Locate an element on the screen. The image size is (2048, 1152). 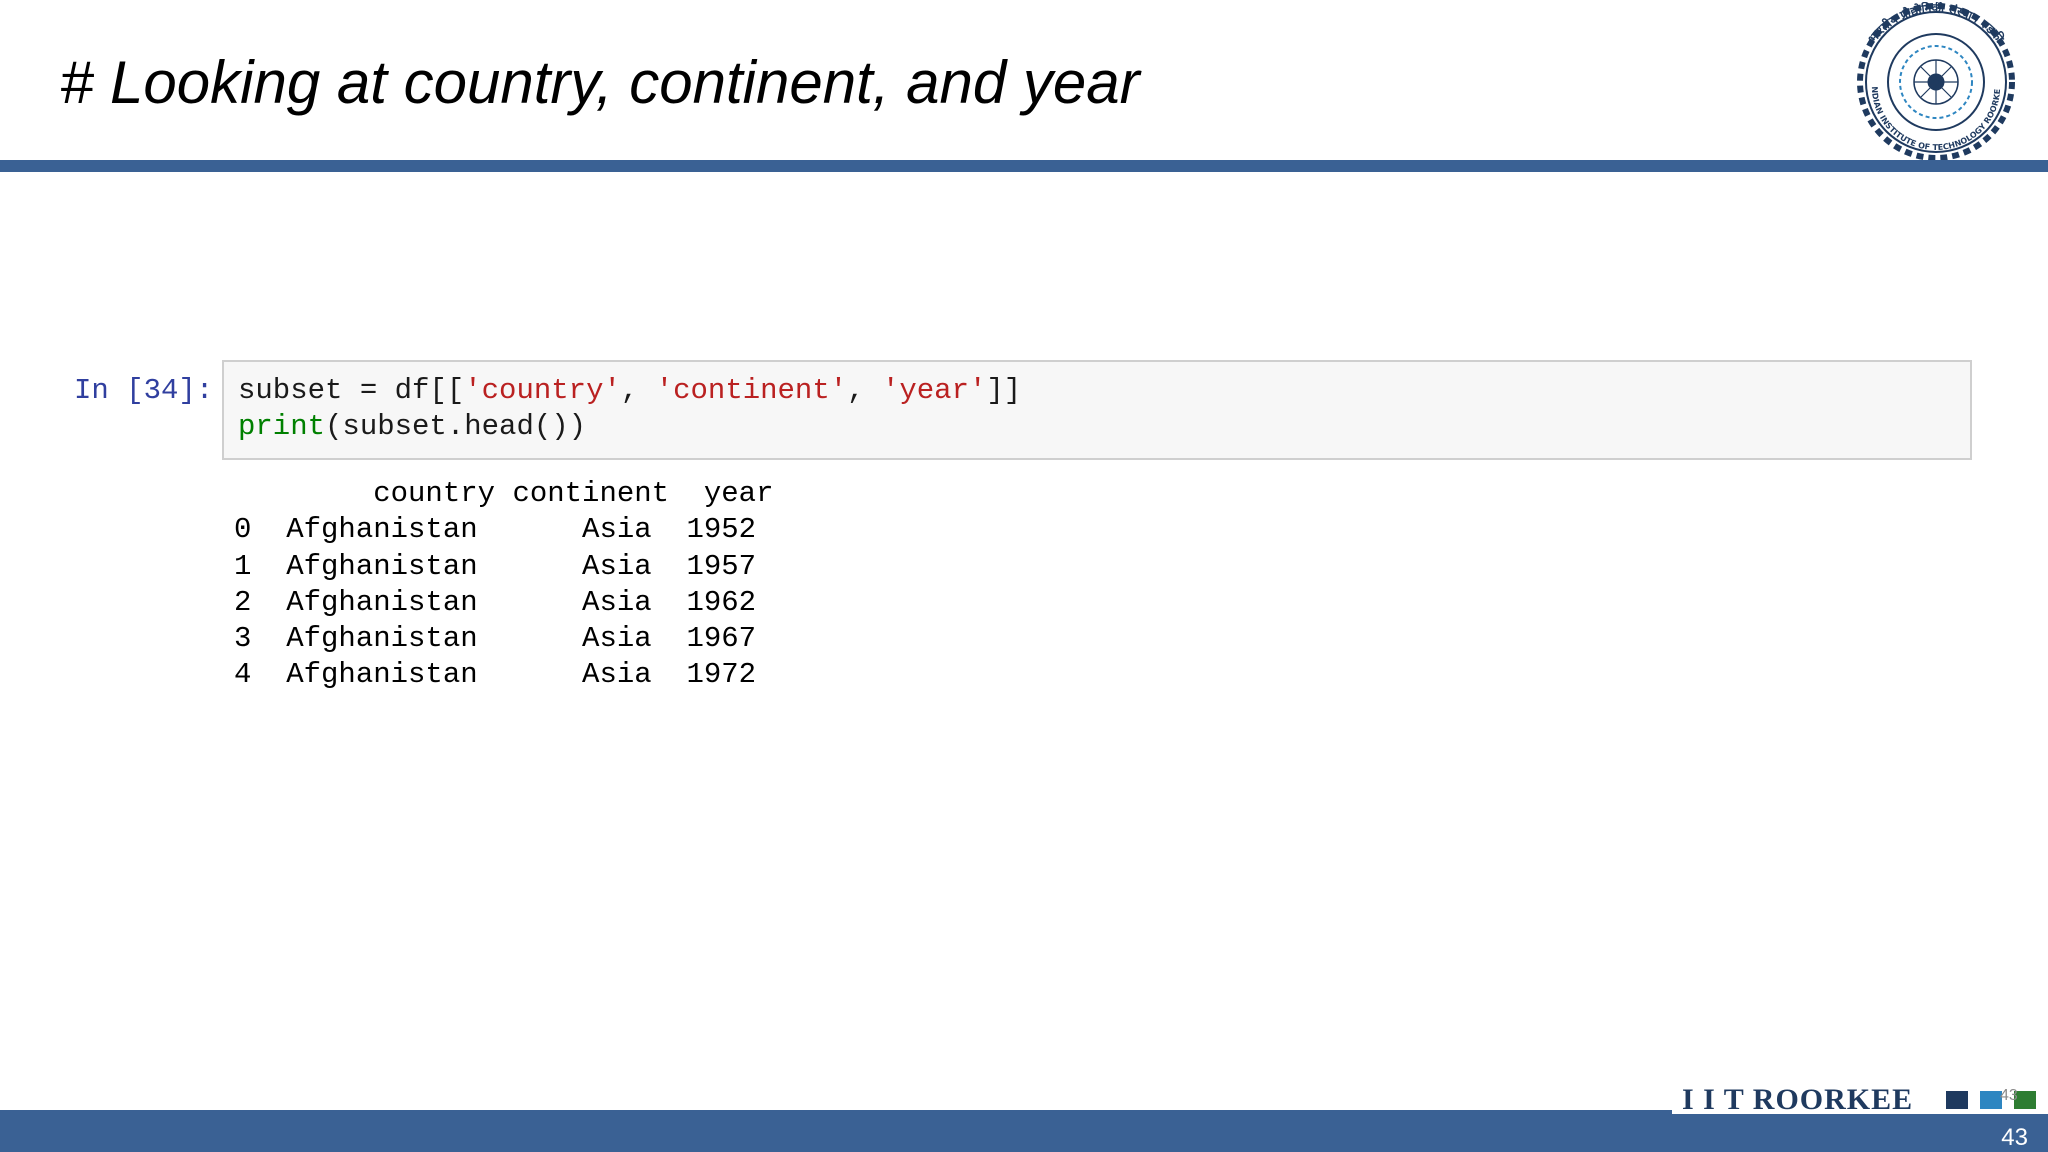
header-divider is located at coordinates (1024, 166).